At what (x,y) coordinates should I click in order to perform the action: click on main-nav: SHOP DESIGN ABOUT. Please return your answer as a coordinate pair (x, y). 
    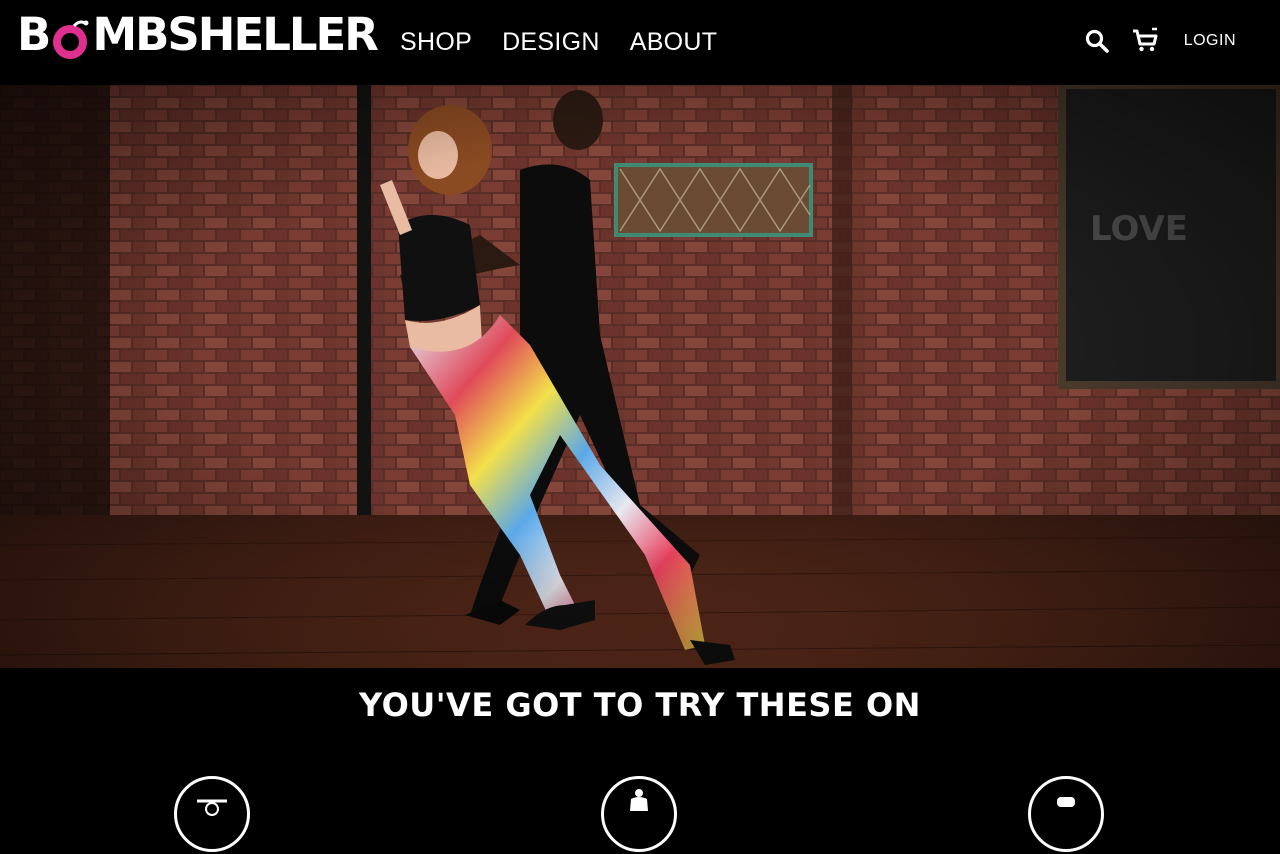
    Looking at the image, I should click on (573, 42).